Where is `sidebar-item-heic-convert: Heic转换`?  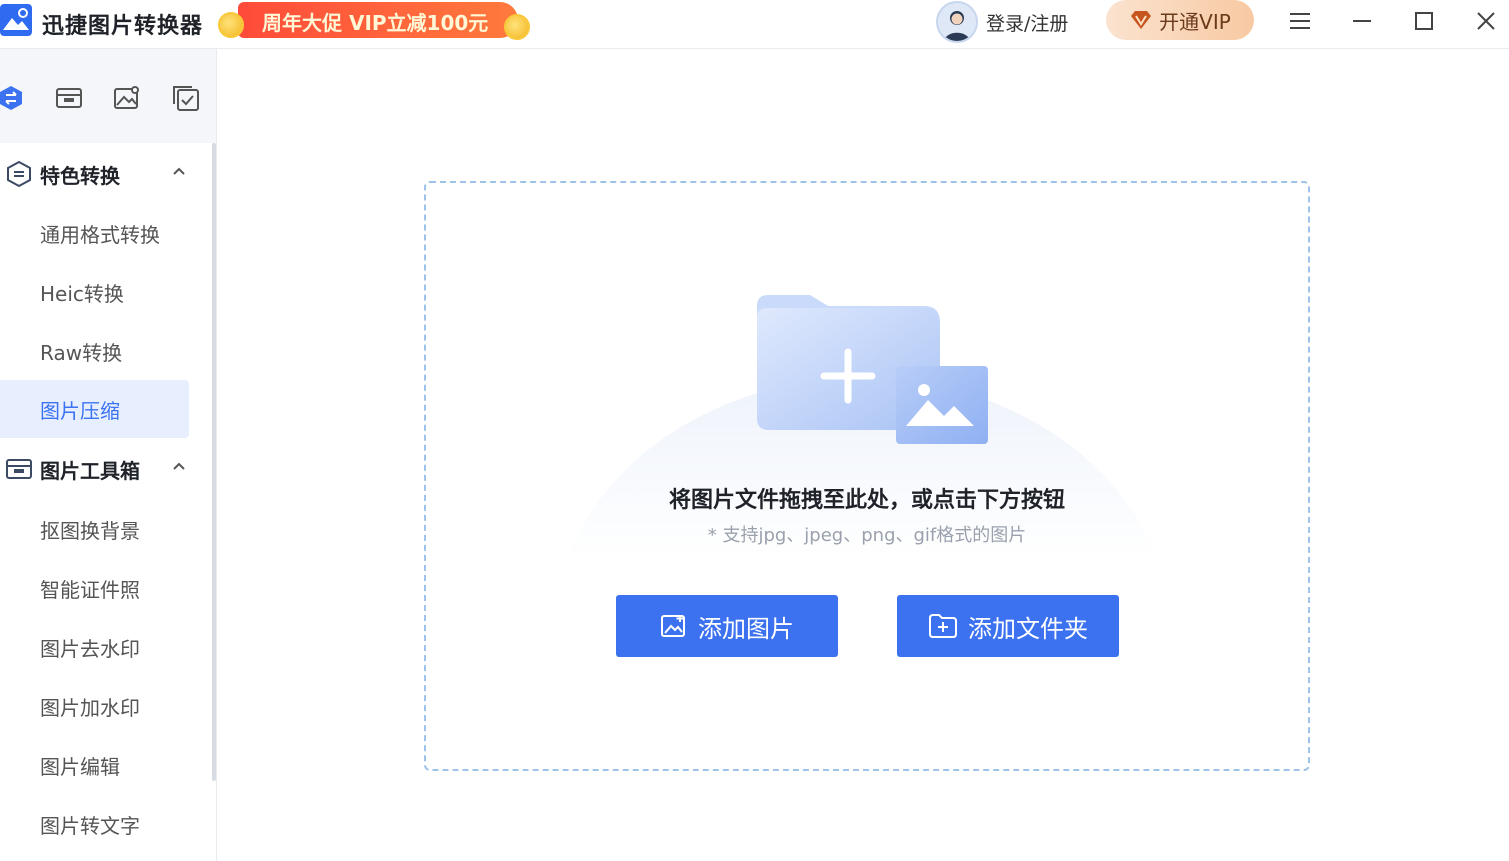 sidebar-item-heic-convert: Heic转换 is located at coordinates (94, 292).